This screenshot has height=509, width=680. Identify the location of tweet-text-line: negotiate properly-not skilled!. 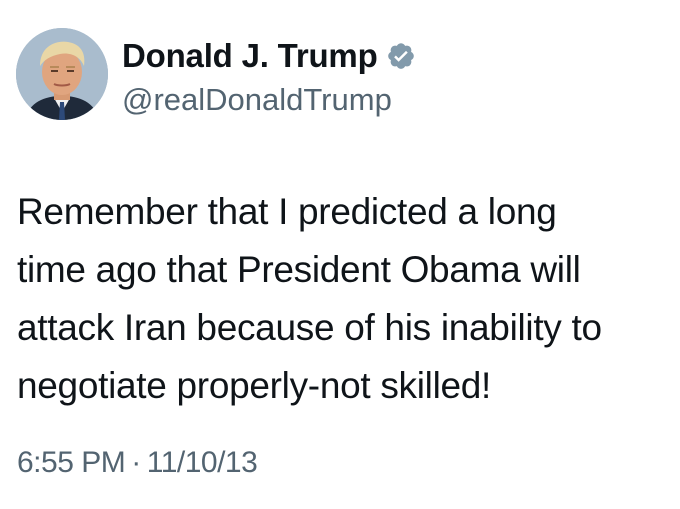
(254, 385).